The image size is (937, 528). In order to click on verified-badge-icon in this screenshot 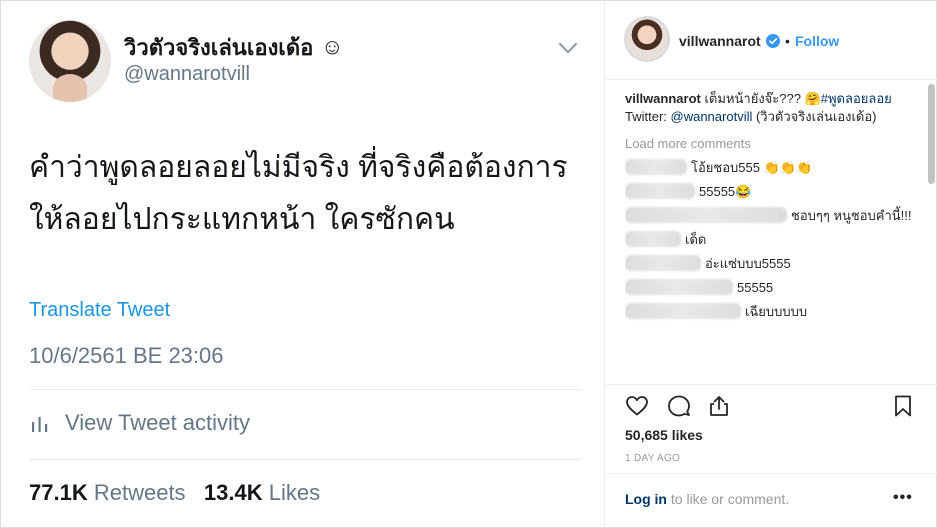, I will do `click(773, 41)`.